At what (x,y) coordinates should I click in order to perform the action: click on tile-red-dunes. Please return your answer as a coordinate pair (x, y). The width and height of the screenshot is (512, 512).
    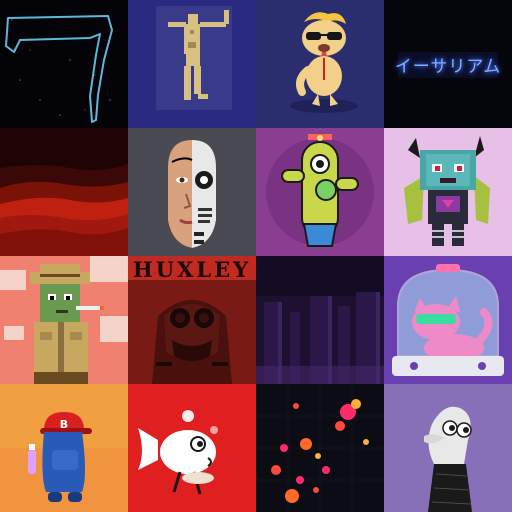
    Looking at the image, I should click on (64, 192).